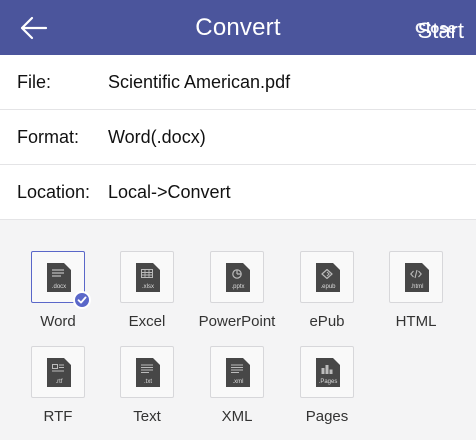 The image size is (476, 440). I want to click on format-option-word: .docx Word, so click(58, 290).